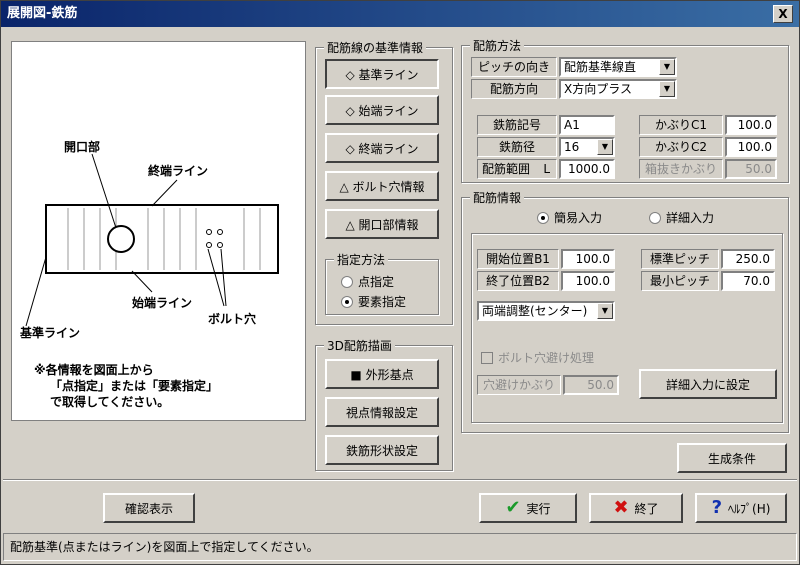 The height and width of the screenshot is (565, 800). I want to click on bolt-avoid-checkbox: ボルト穴避け処理, so click(537, 357).